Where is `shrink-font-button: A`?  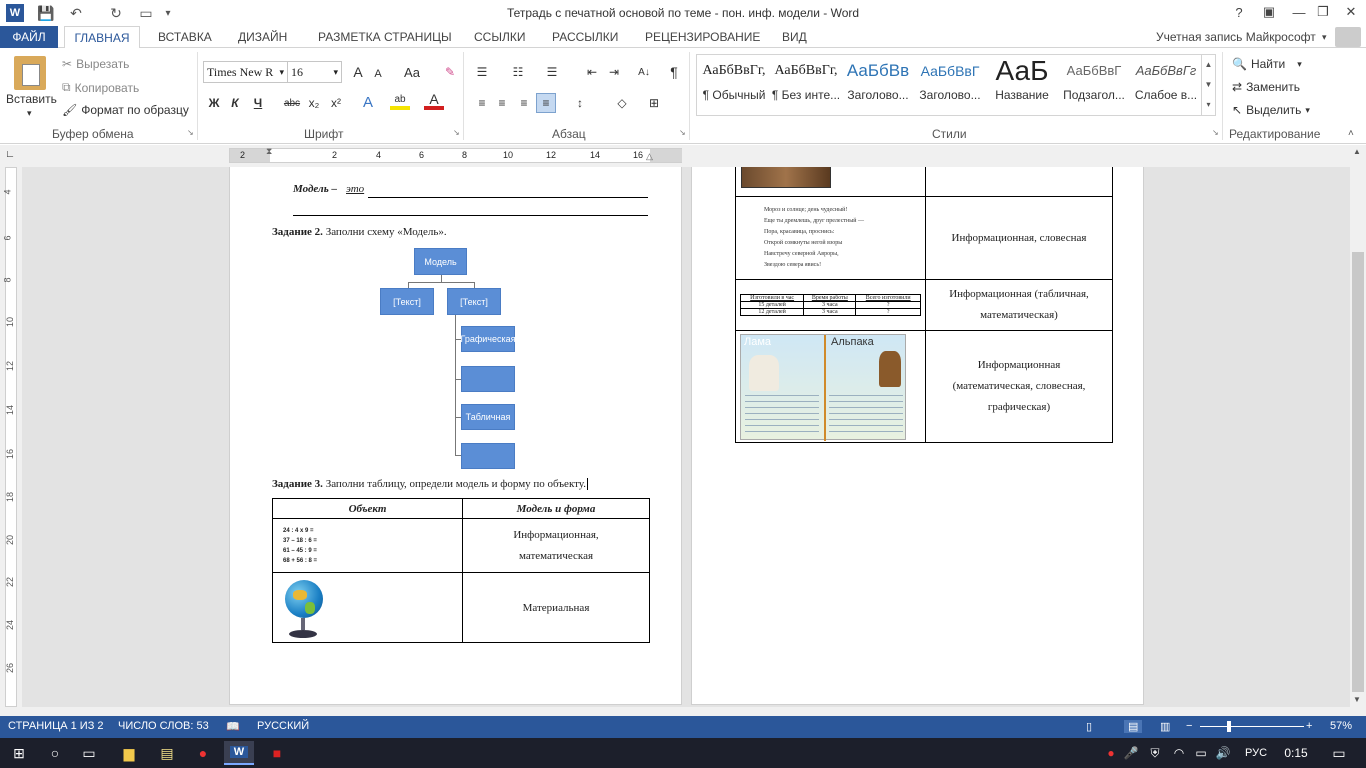
shrink-font-button: A is located at coordinates (378, 74).